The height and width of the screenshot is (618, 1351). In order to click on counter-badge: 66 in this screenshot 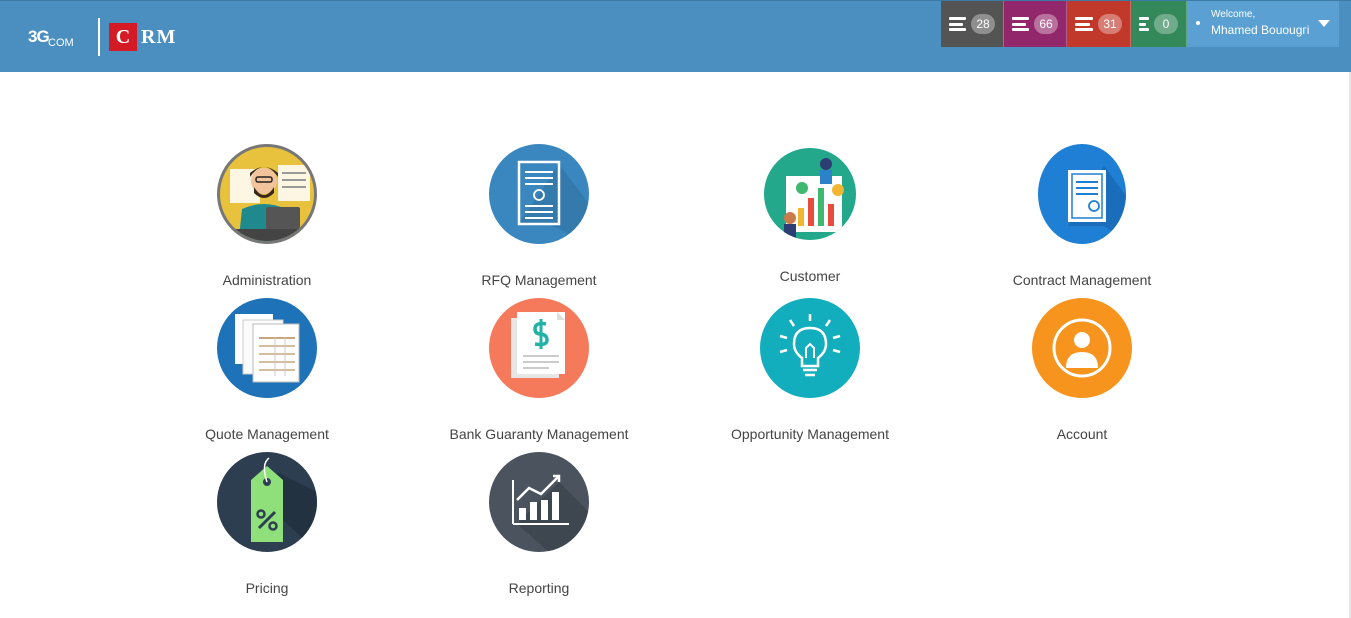, I will do `click(1046, 24)`.